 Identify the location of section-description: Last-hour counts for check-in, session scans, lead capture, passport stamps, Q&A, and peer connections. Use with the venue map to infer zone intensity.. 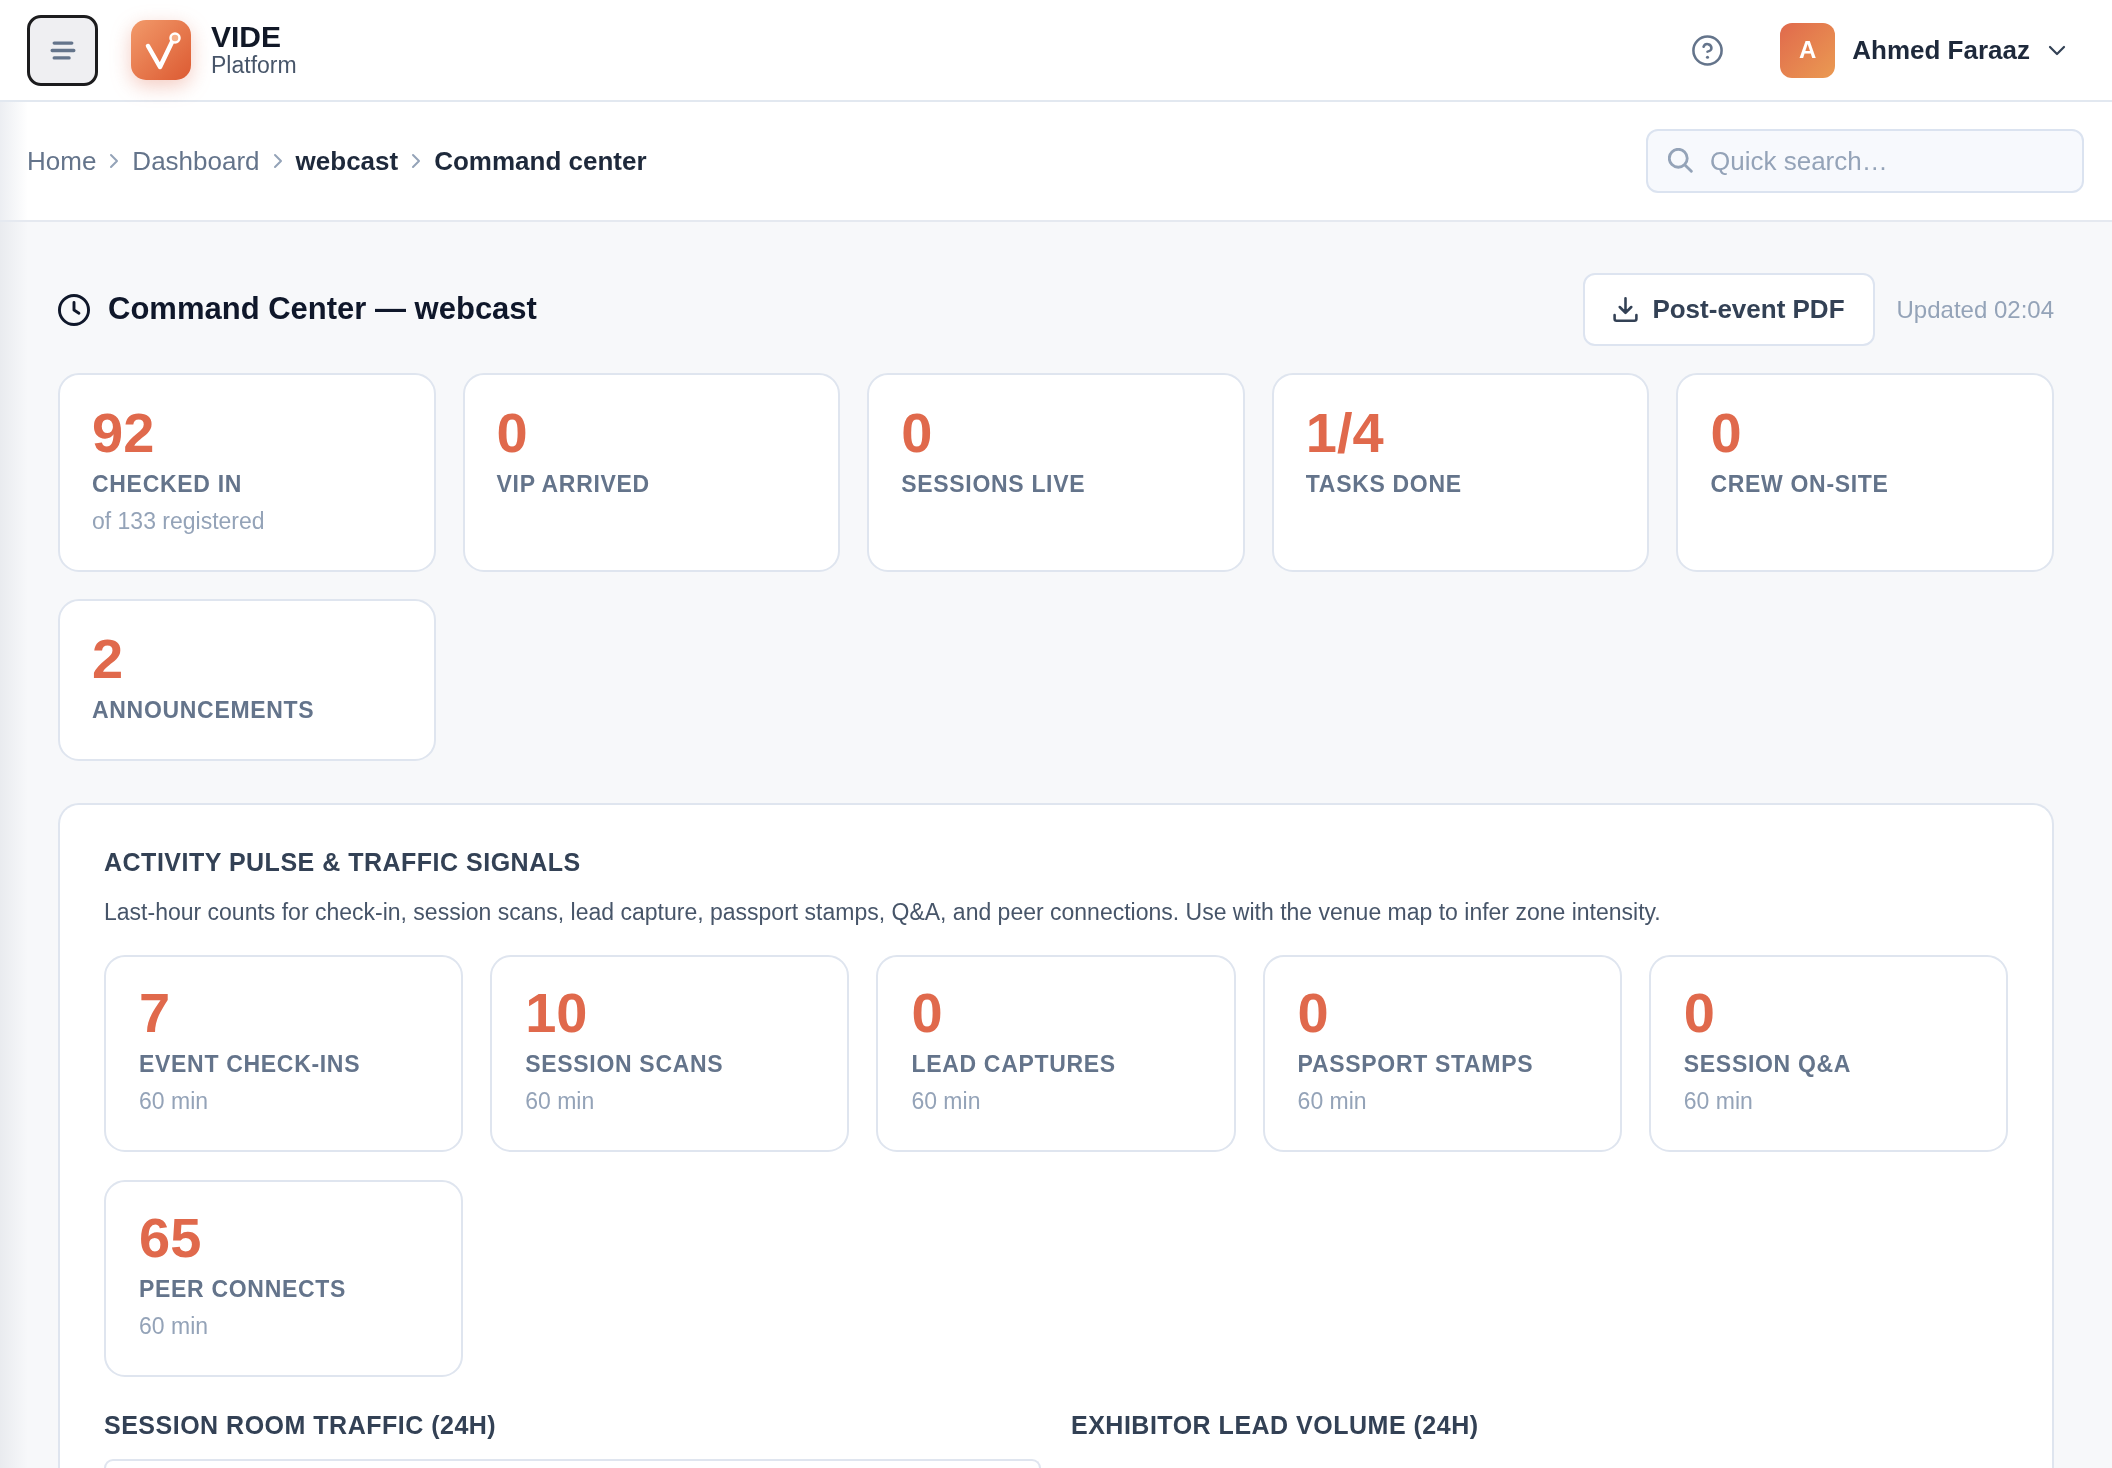
(883, 912).